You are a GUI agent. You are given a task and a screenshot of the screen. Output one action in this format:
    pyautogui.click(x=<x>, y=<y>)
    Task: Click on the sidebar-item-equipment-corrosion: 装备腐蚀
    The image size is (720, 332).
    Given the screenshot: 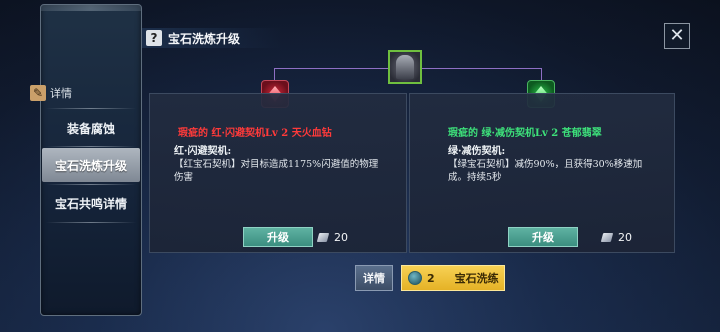 What is the action you would take?
    pyautogui.click(x=91, y=128)
    